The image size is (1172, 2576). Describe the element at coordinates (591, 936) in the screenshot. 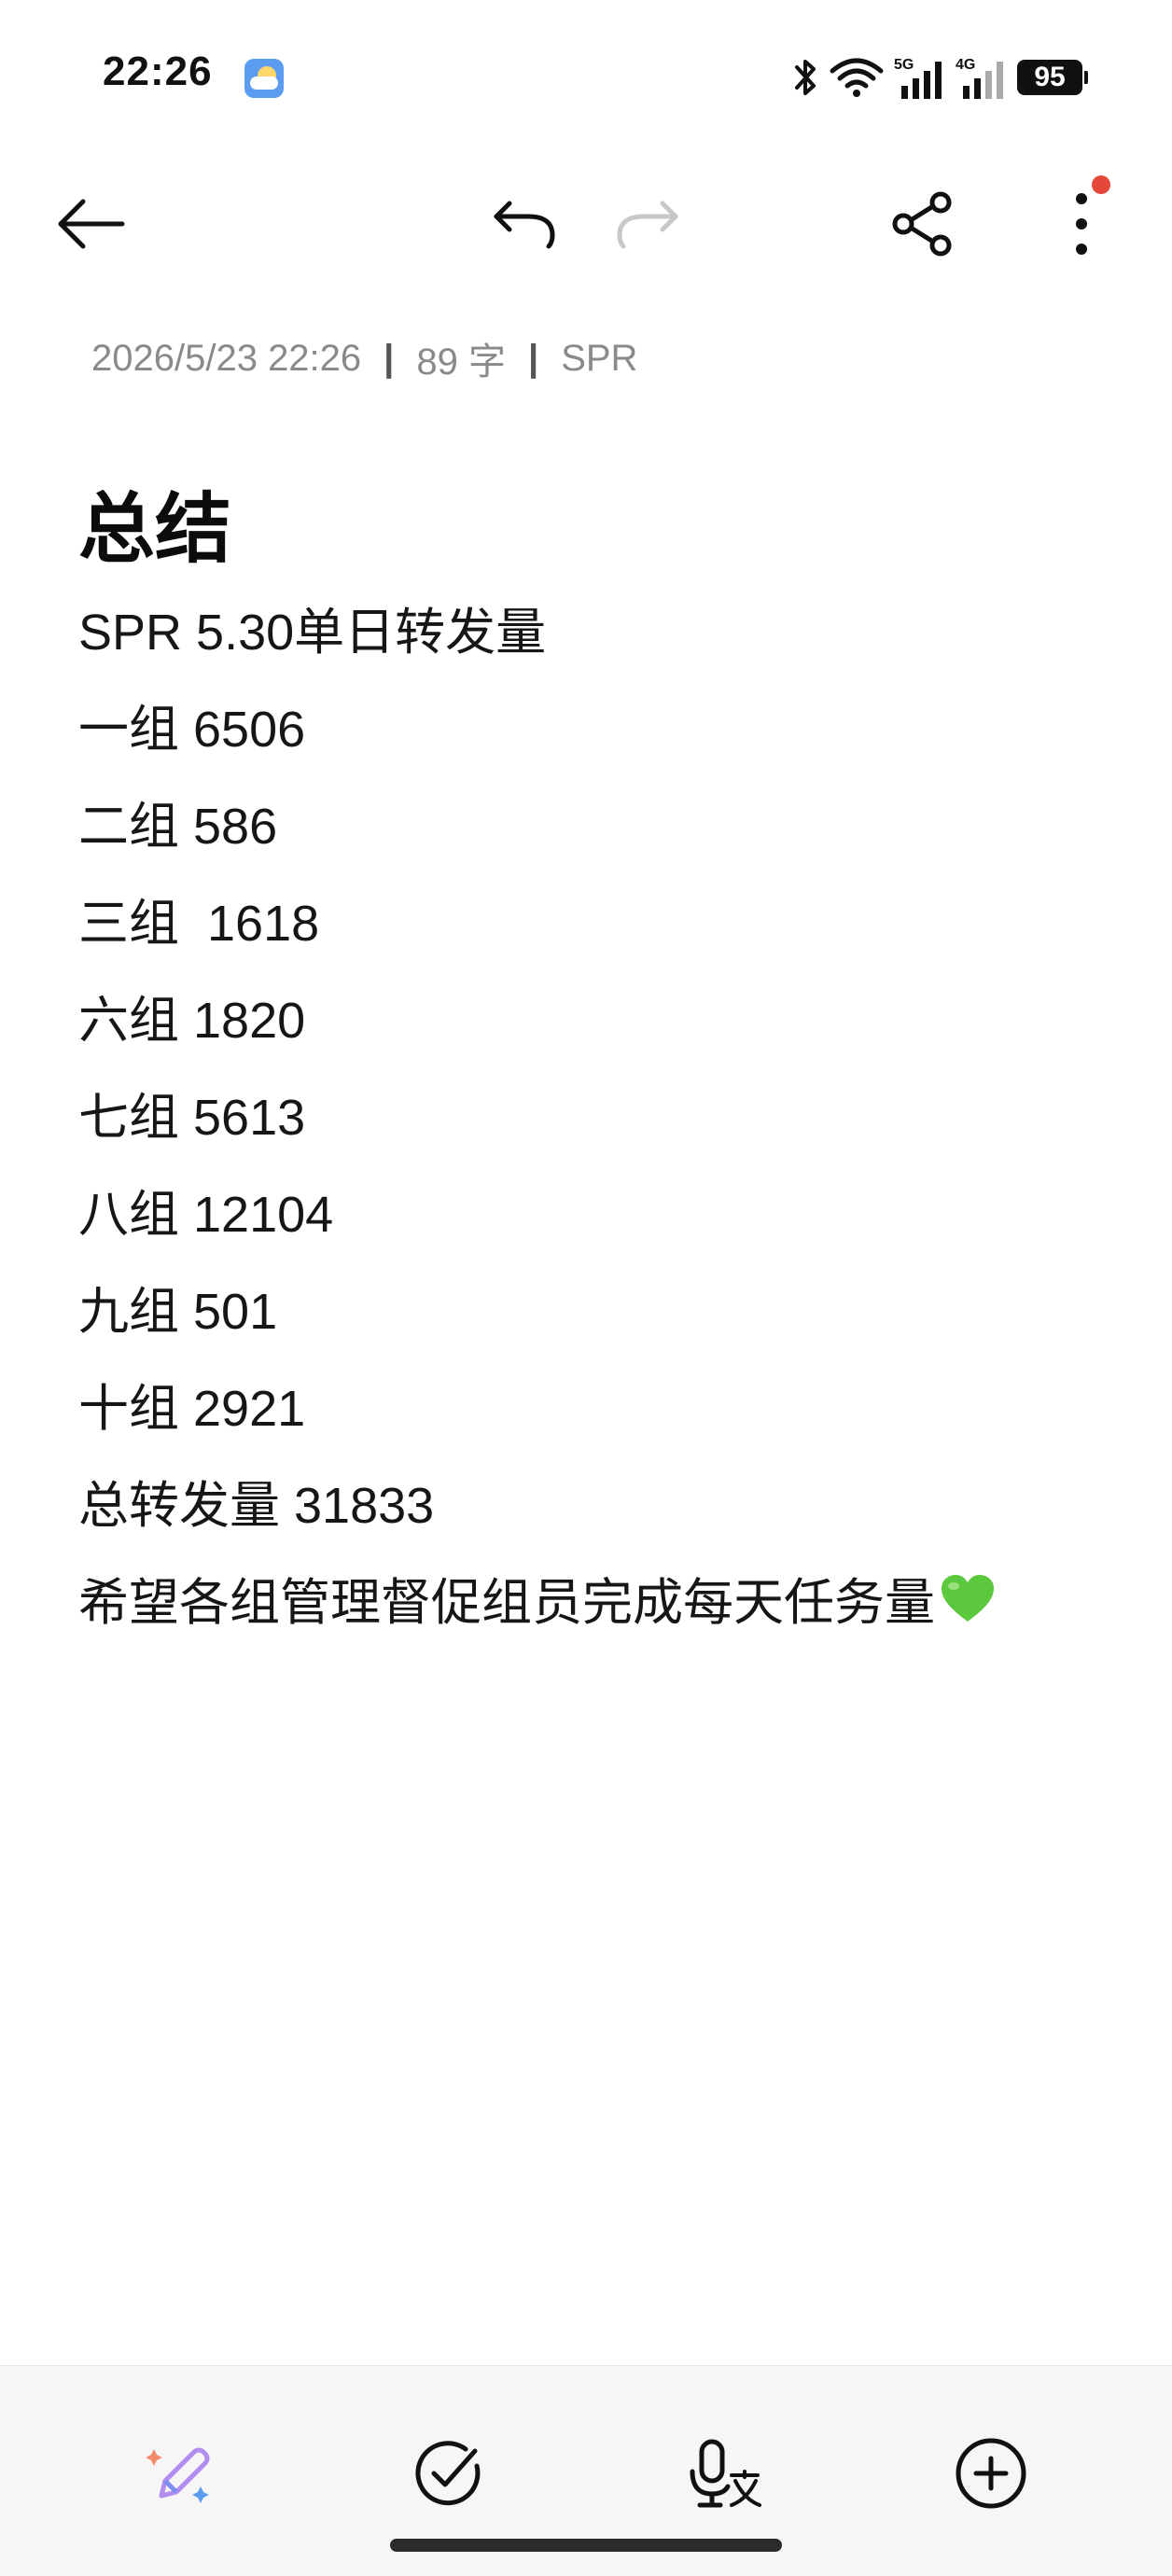

I see `note-line: 三组 1618` at that location.